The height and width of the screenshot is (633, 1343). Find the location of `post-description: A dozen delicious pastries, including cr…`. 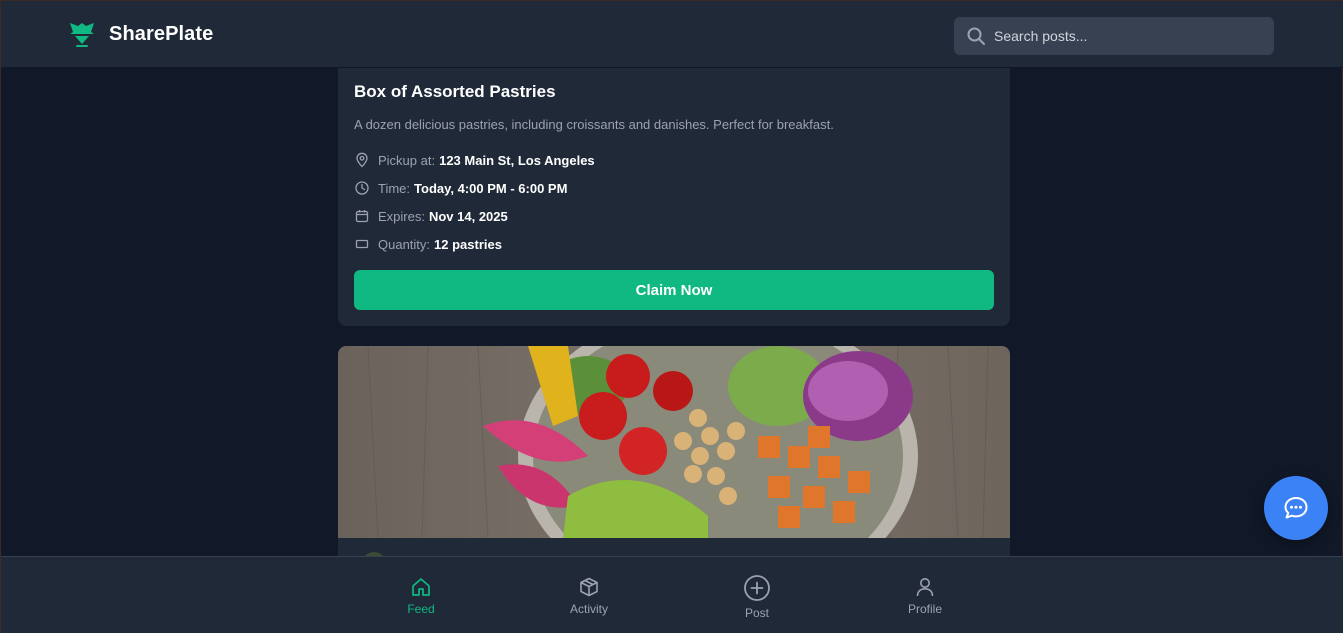

post-description: A dozen delicious pastries, including cr… is located at coordinates (594, 124).